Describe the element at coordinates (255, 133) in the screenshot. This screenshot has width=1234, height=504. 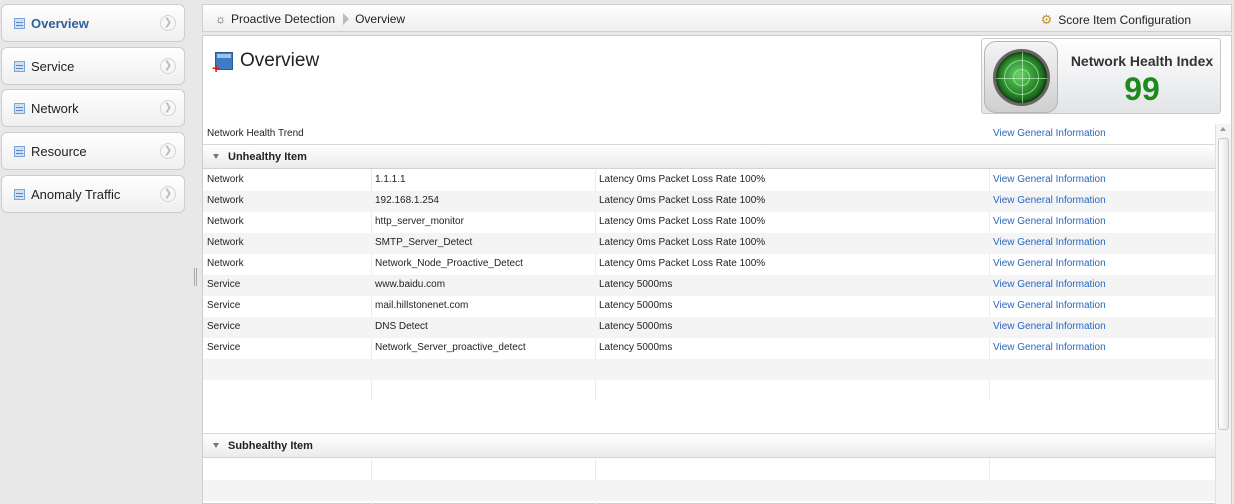
I see `cell-category: Network Health Trend` at that location.